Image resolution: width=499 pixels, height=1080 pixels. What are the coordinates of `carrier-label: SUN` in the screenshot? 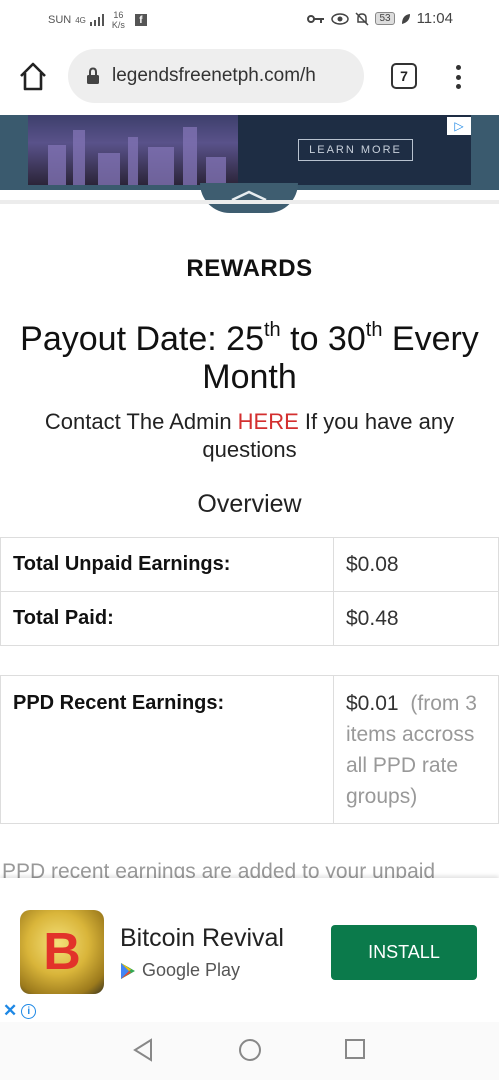 It's located at (60, 20).